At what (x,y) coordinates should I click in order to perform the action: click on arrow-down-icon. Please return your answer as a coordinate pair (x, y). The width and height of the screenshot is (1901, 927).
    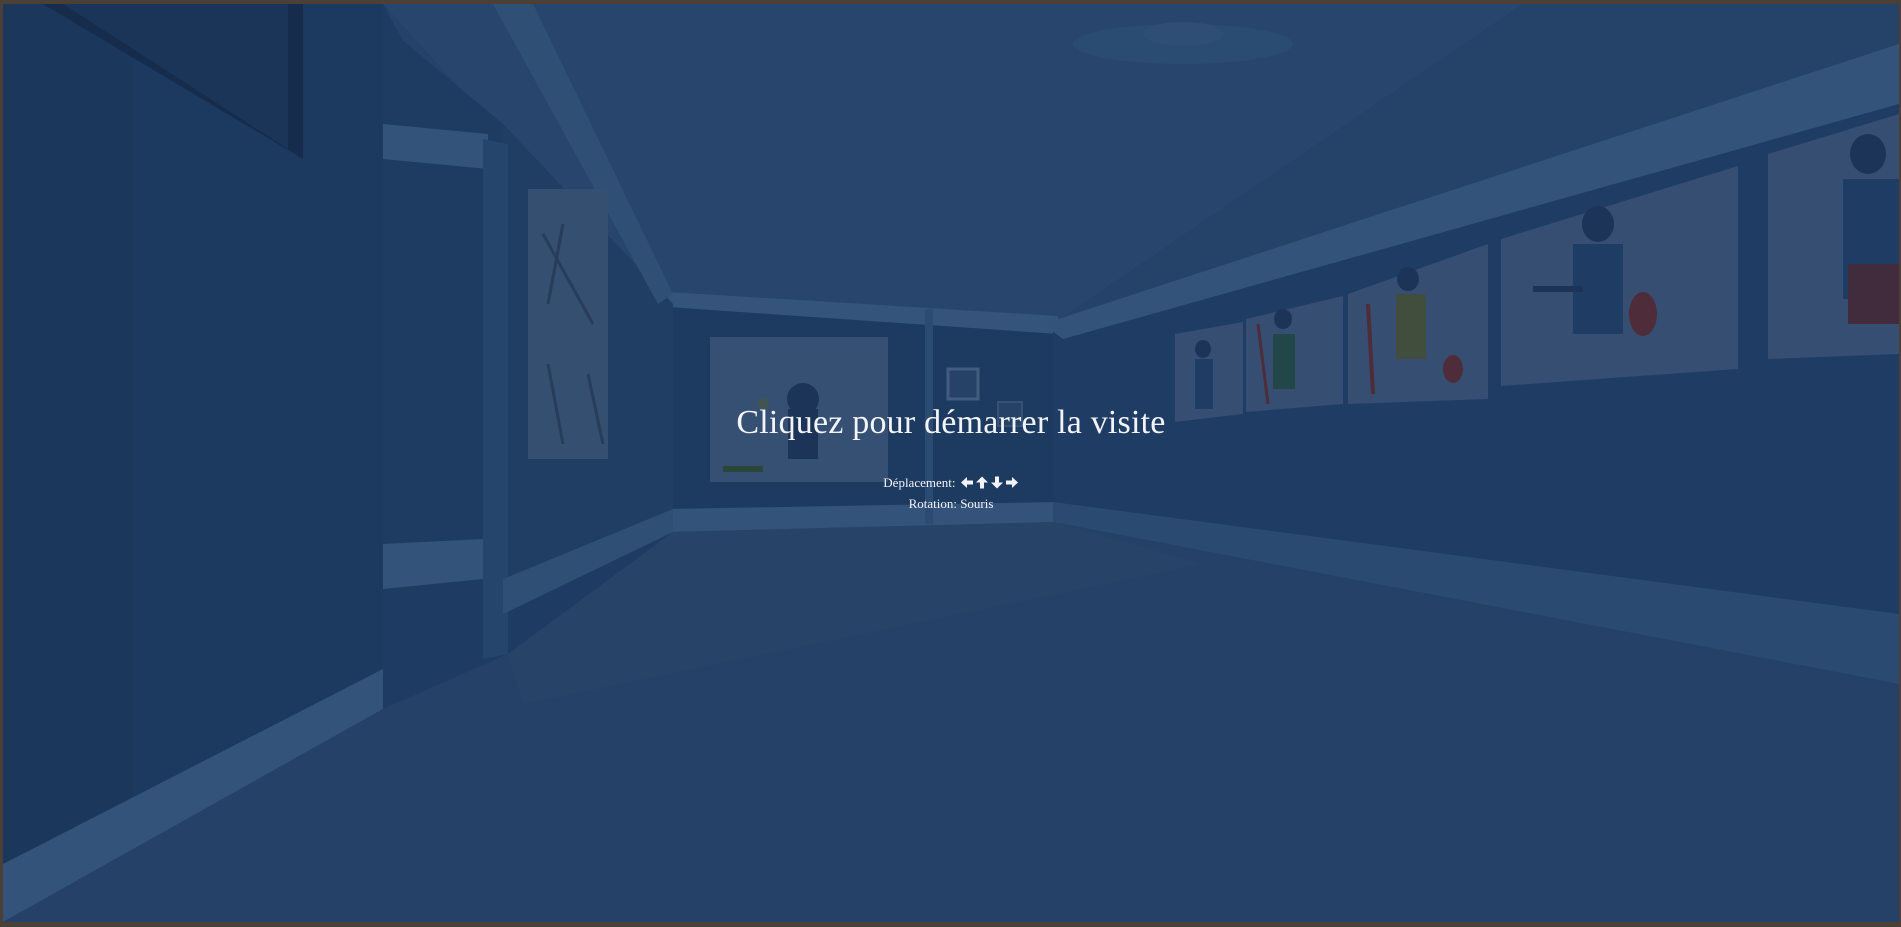
    Looking at the image, I should click on (996, 482).